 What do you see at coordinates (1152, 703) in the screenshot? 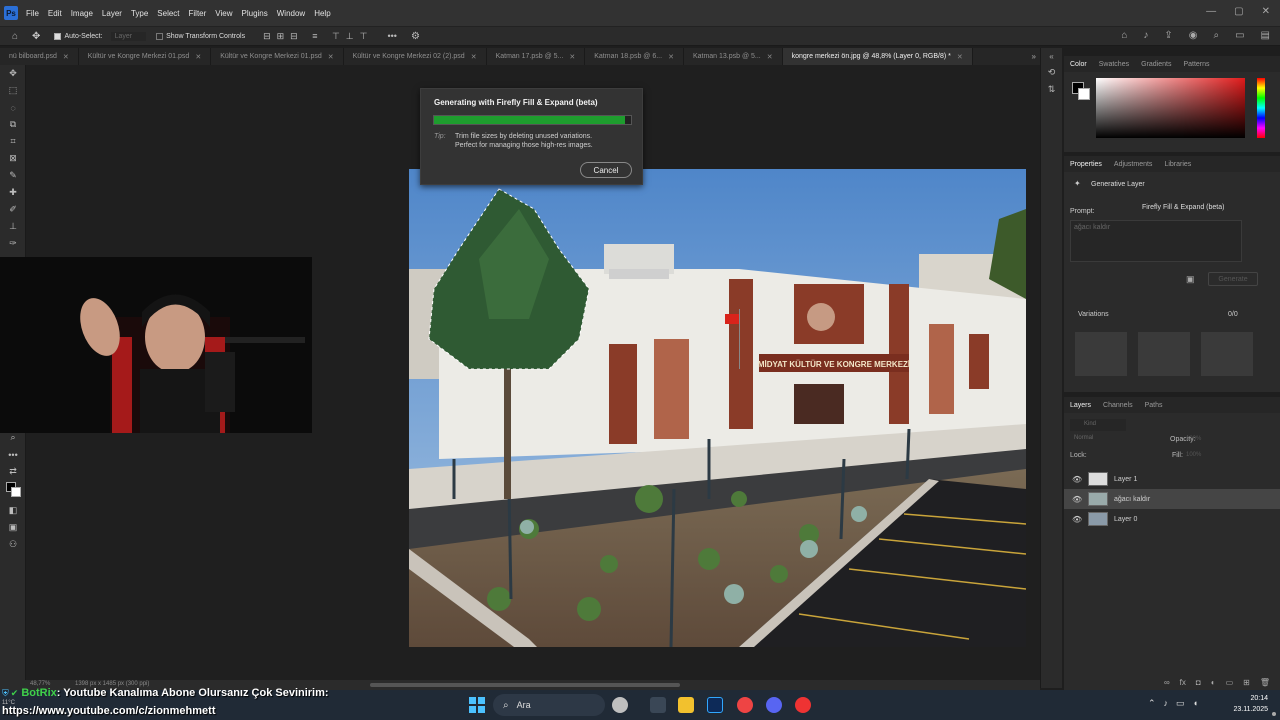
I see `chevron-up-icon: ⌃` at bounding box center [1152, 703].